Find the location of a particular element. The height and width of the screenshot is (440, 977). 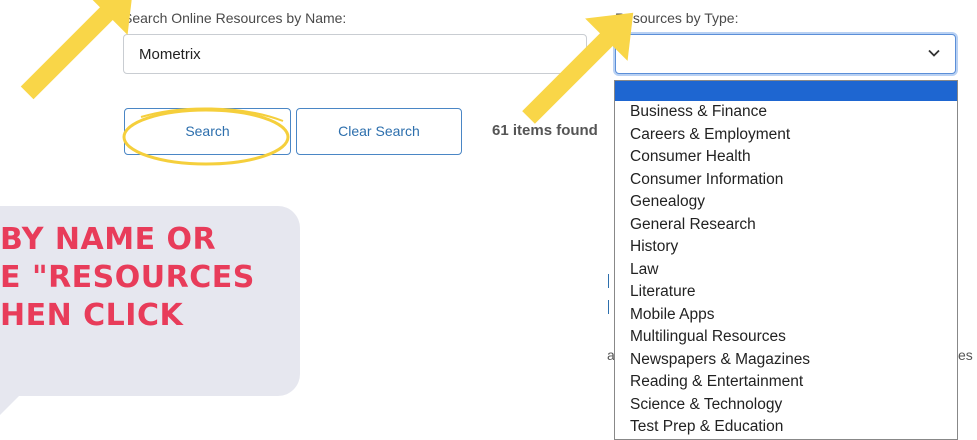

results-count: 61 items found is located at coordinates (545, 130).